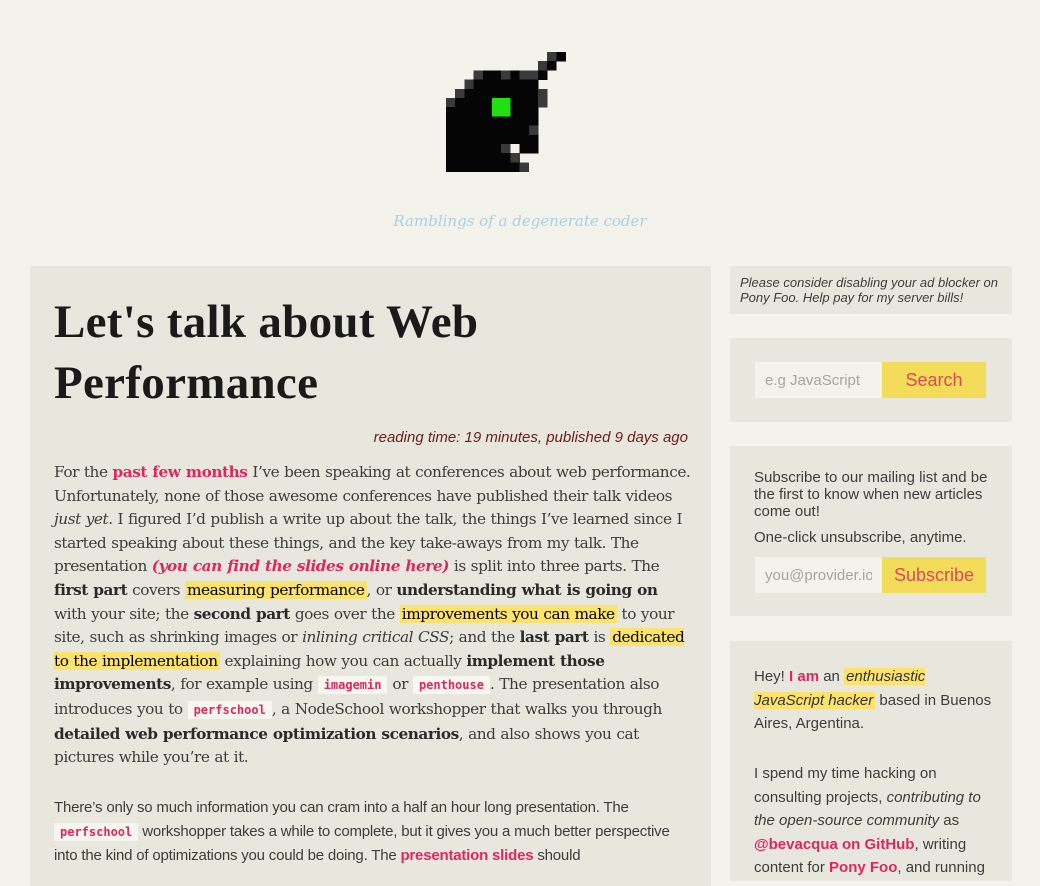  Describe the element at coordinates (275, 589) in the screenshot. I see `highlight: measuring performance` at that location.